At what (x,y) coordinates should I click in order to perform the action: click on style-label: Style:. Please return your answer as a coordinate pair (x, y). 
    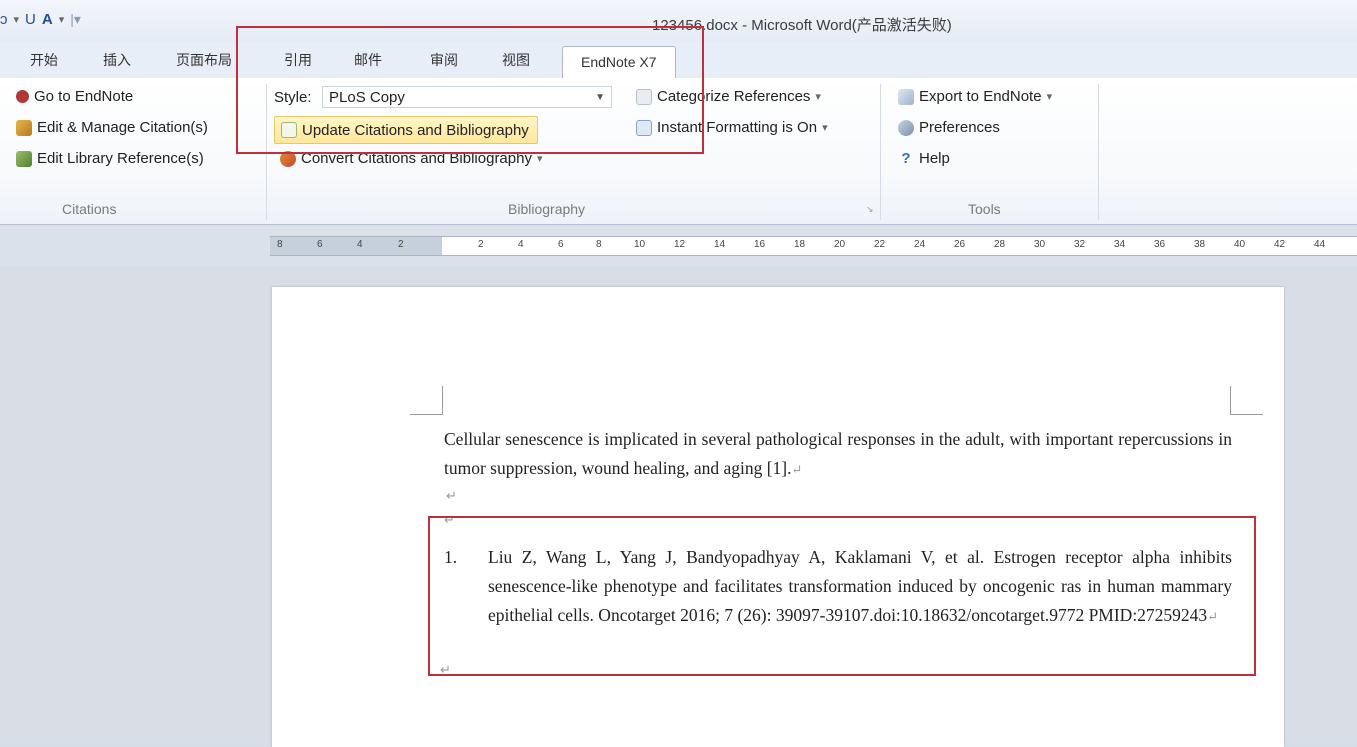
    Looking at the image, I should click on (293, 97).